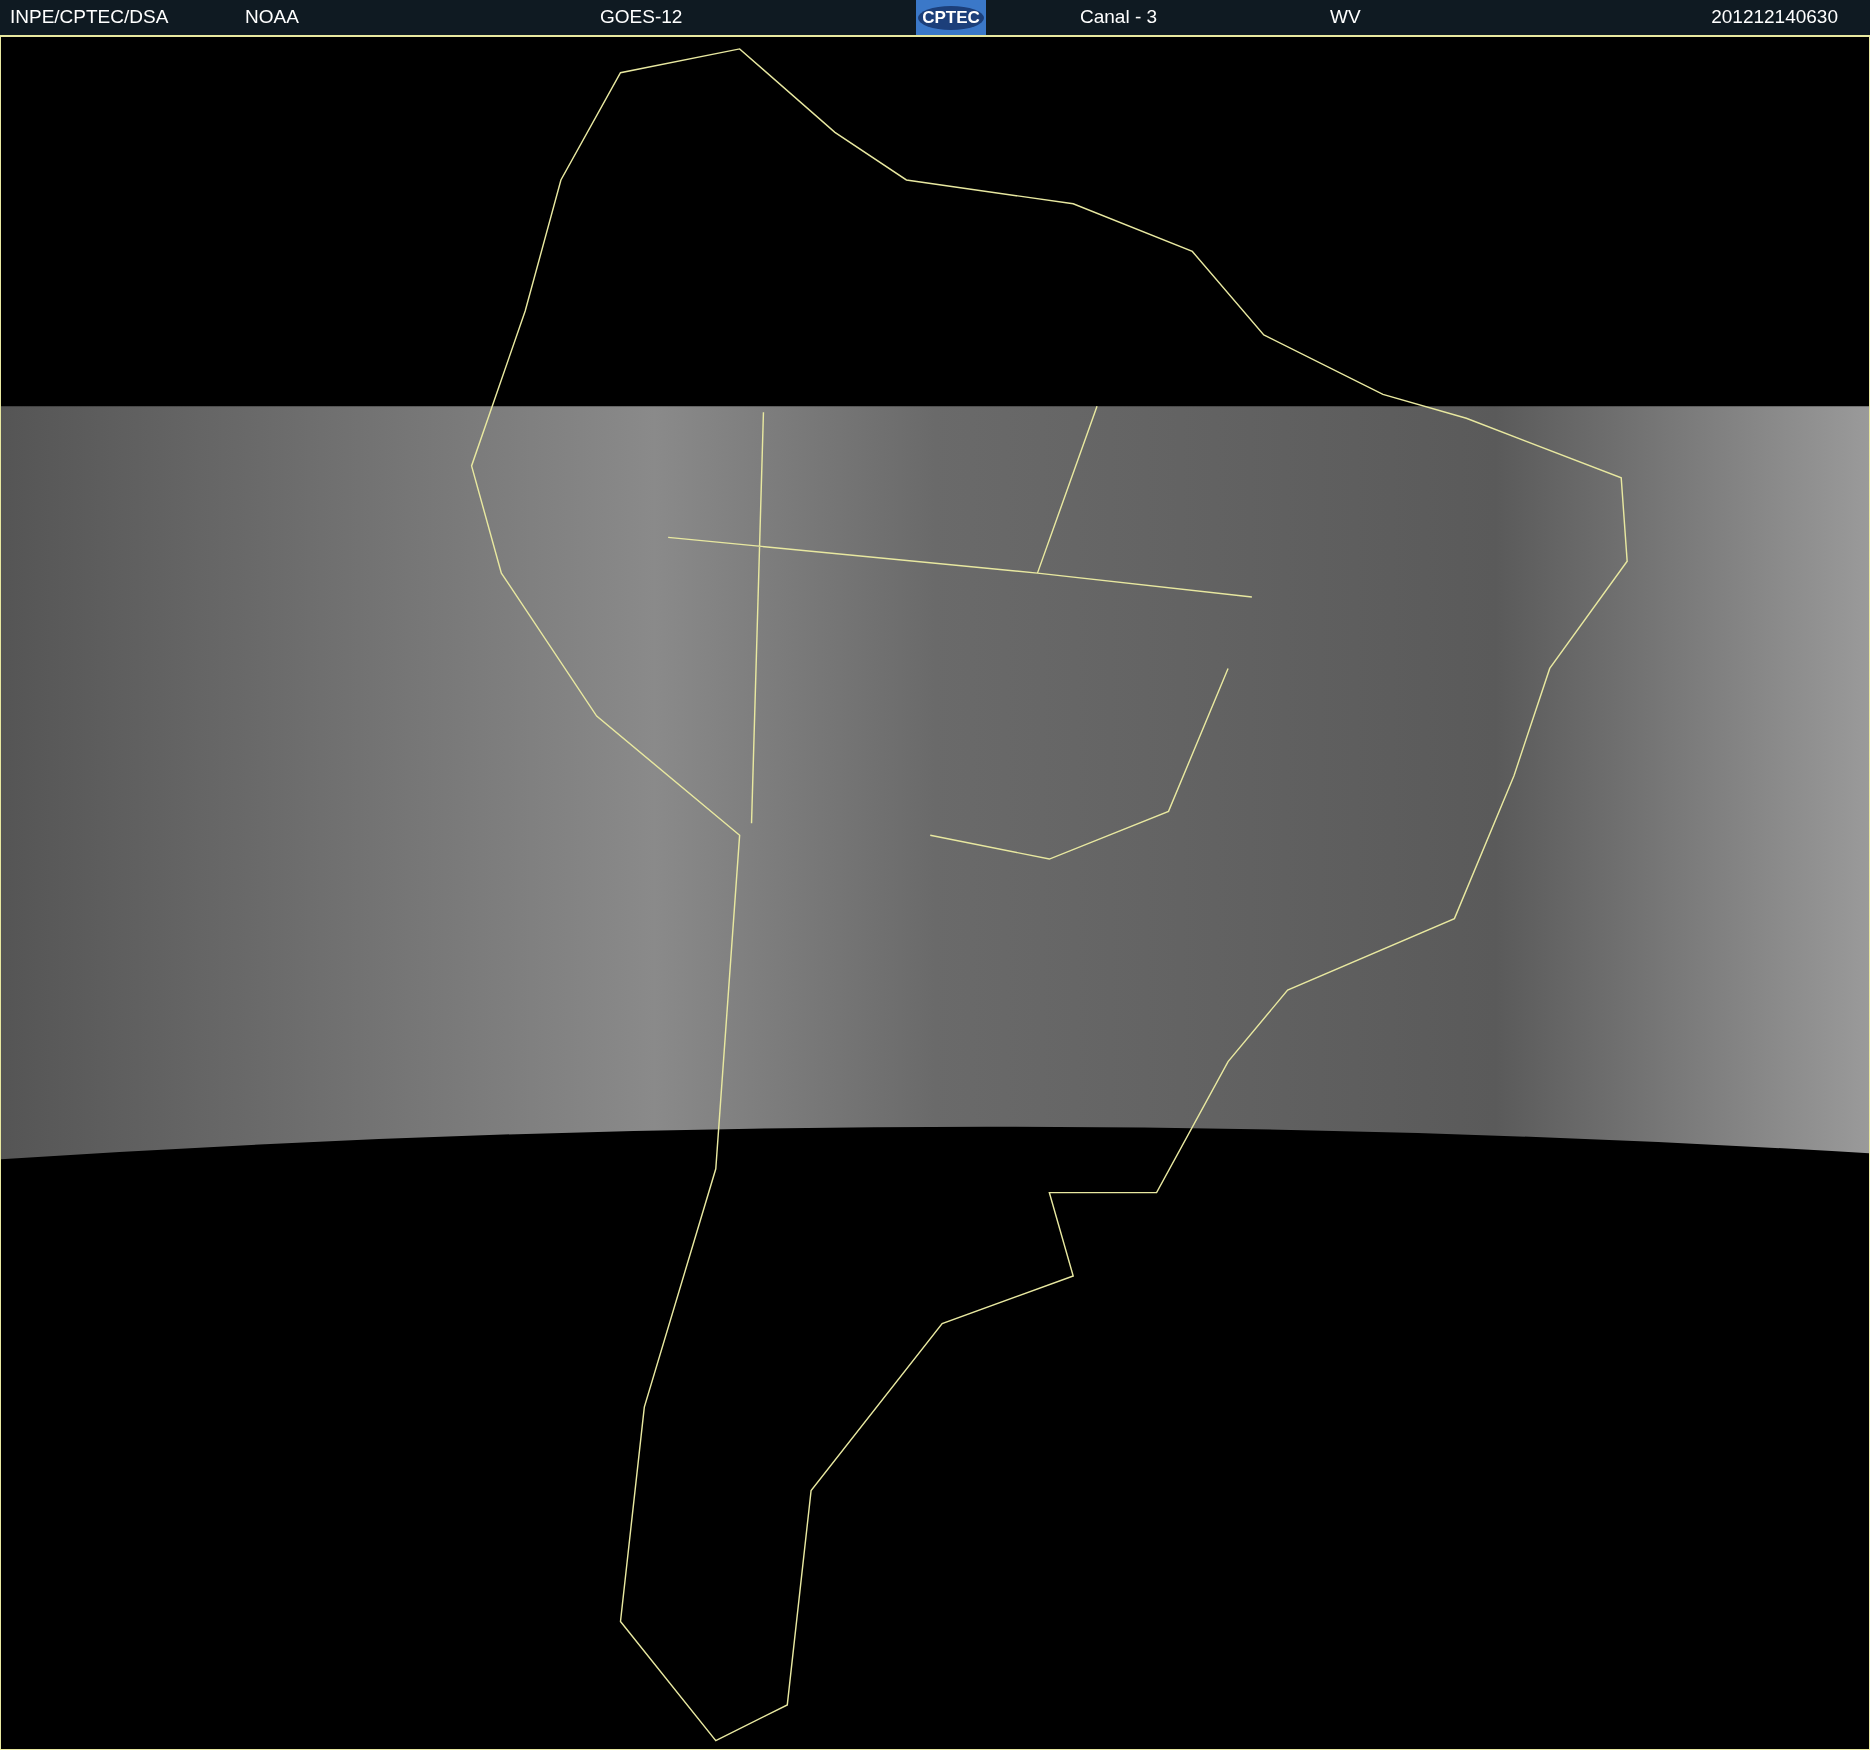  I want to click on agency-label: NOAA, so click(272, 17).